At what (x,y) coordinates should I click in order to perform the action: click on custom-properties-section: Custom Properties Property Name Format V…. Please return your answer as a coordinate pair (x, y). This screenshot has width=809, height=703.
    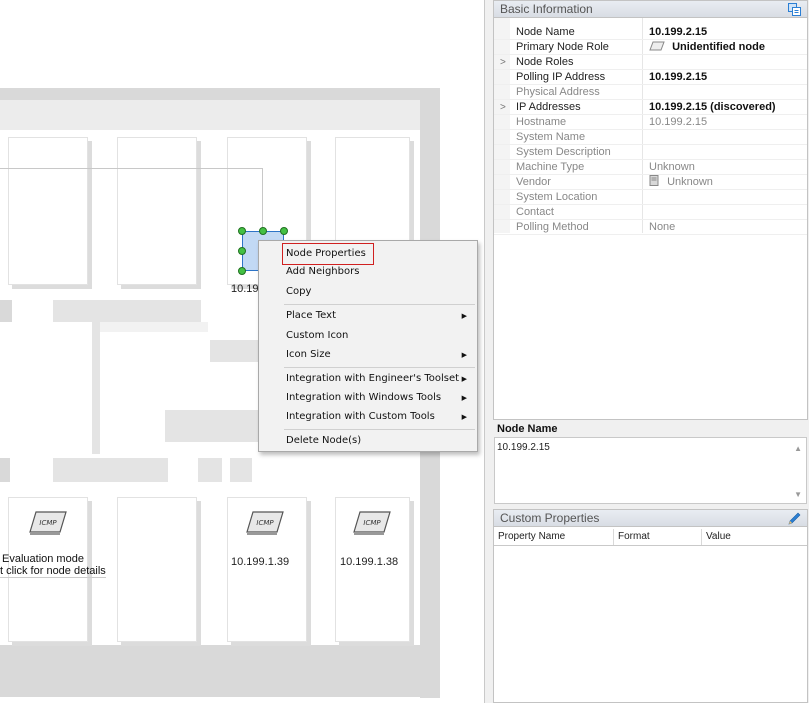
    Looking at the image, I should click on (650, 606).